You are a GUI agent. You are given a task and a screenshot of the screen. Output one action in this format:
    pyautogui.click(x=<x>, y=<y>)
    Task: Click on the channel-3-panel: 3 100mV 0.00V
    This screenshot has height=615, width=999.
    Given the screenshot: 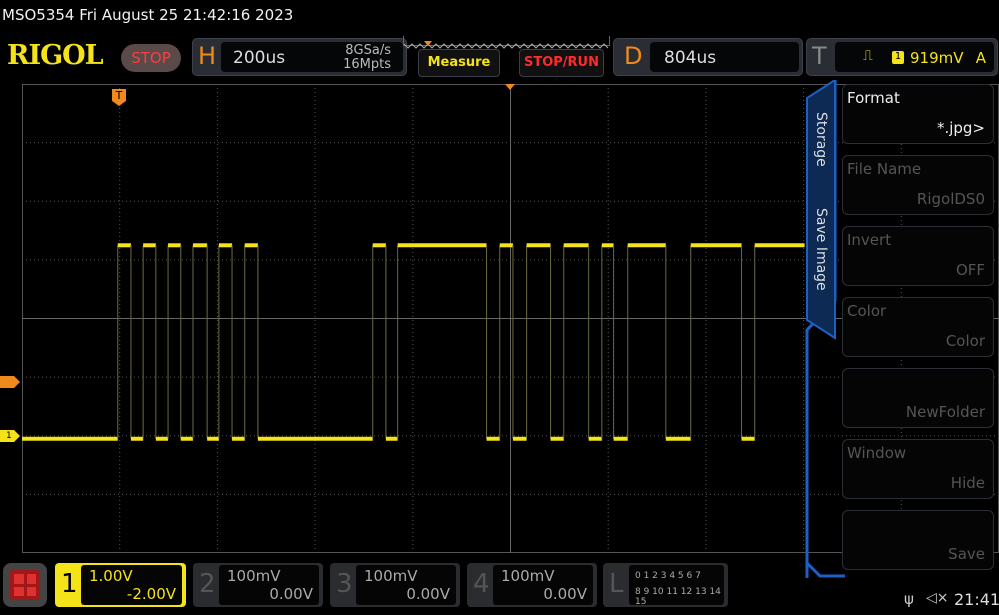 What is the action you would take?
    pyautogui.click(x=395, y=585)
    